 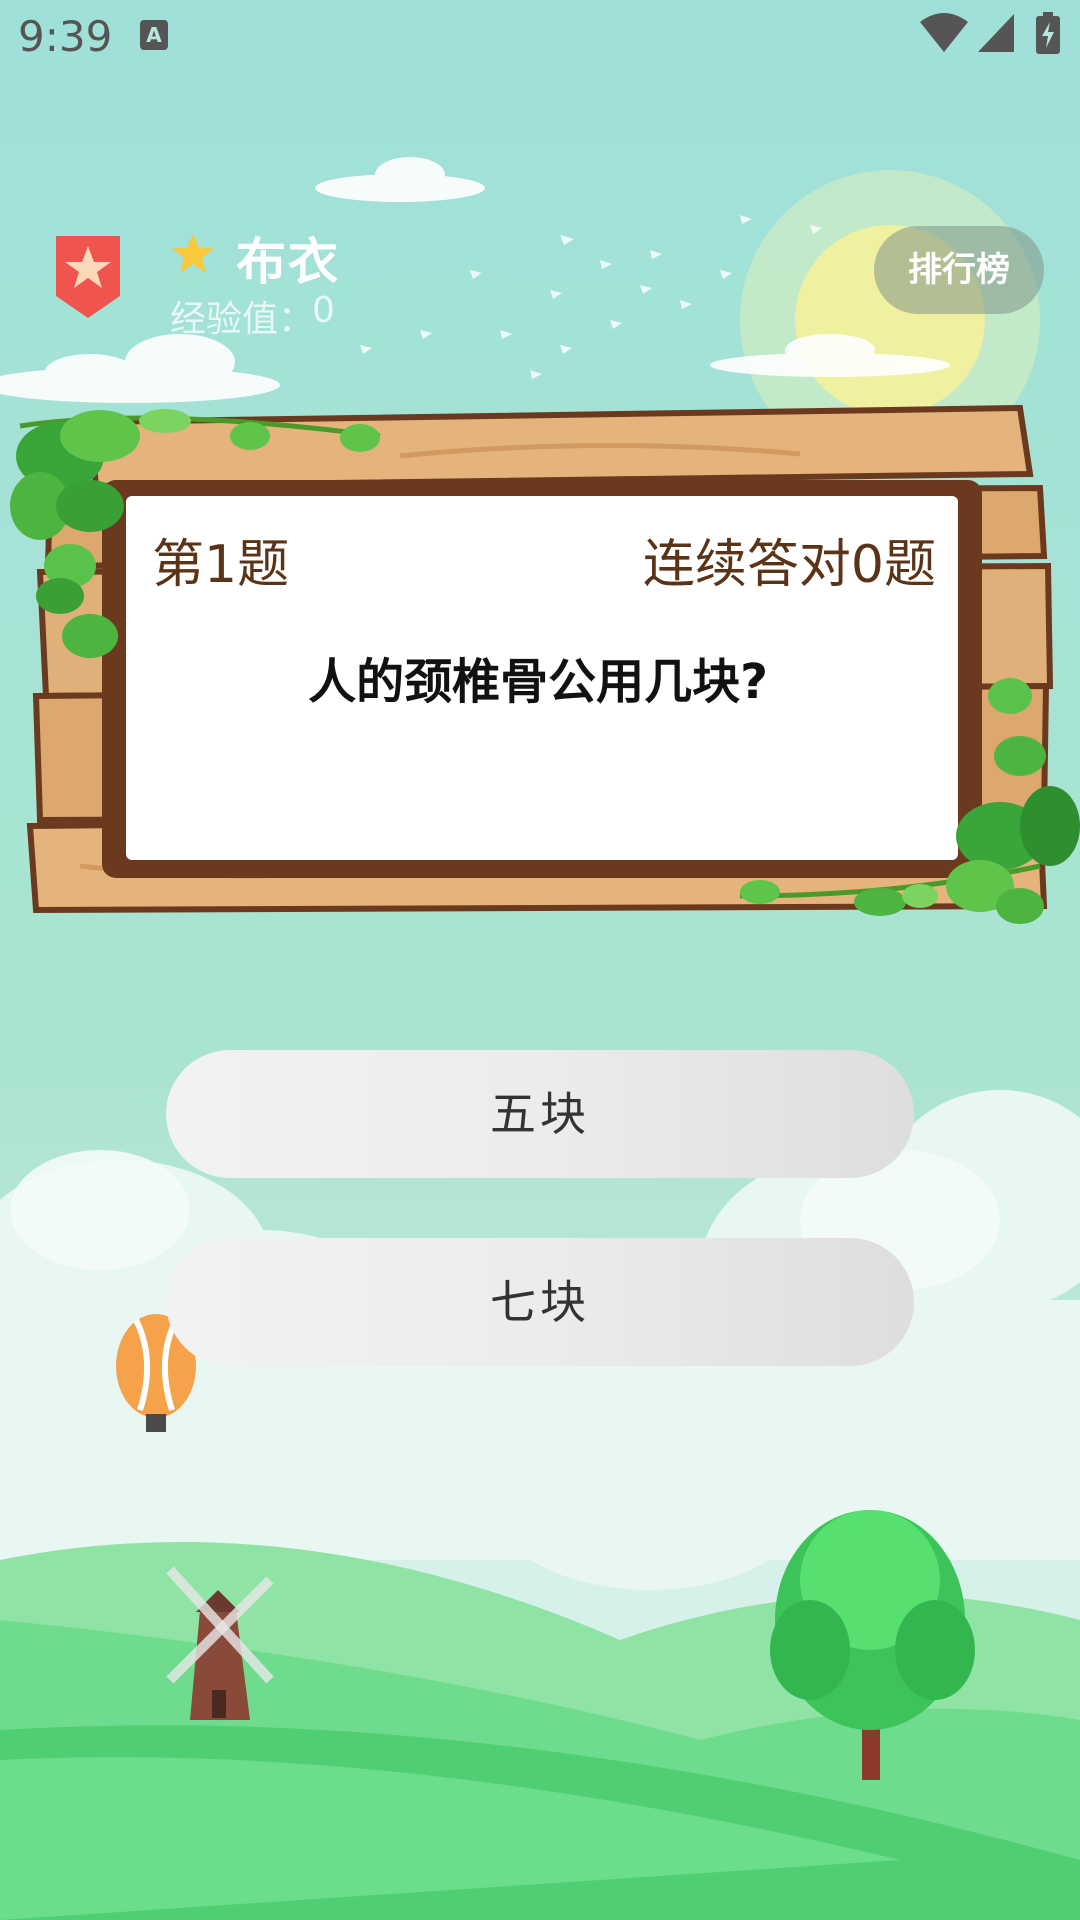 What do you see at coordinates (65, 36) in the screenshot?
I see `status-time: 9:39` at bounding box center [65, 36].